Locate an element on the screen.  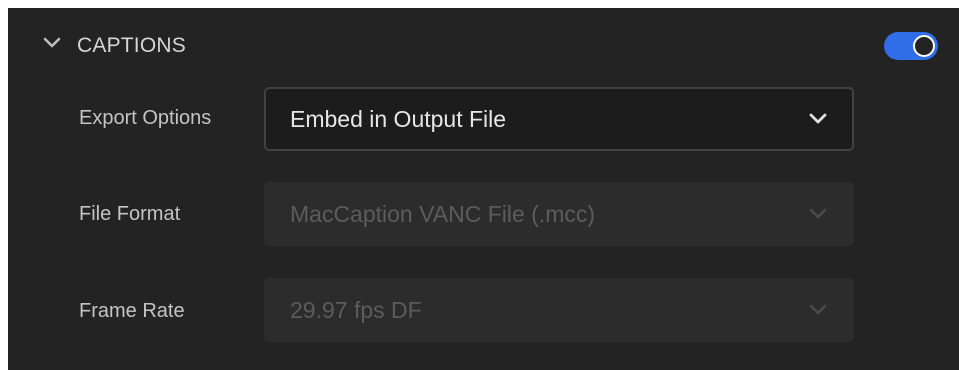
captions-enable-toggle is located at coordinates (911, 46).